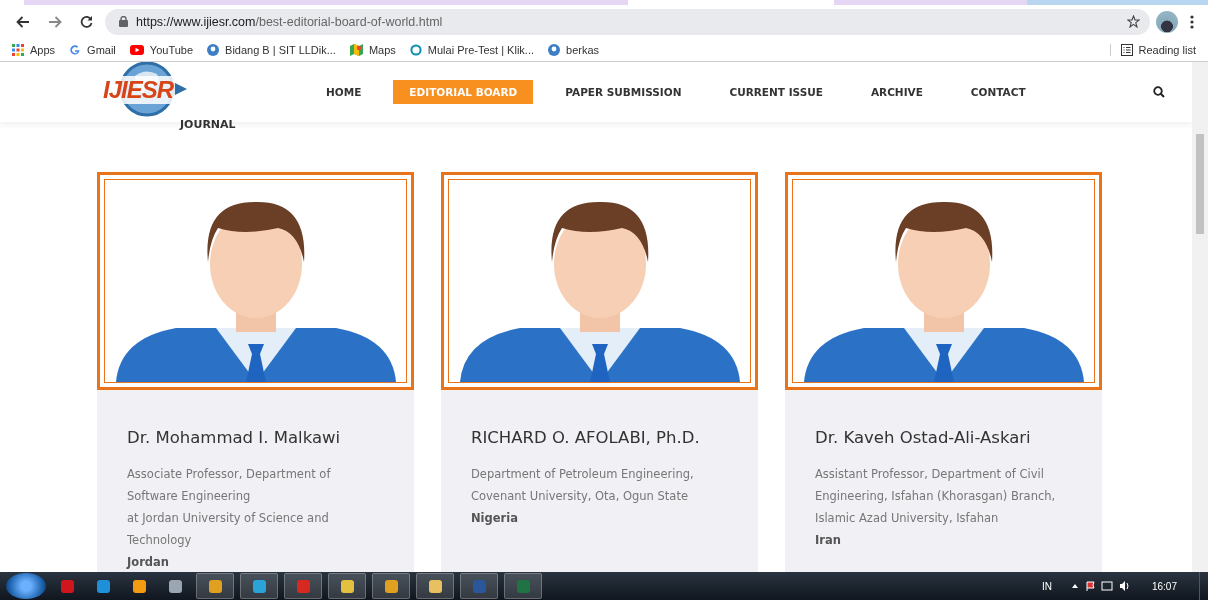  Describe the element at coordinates (136, 49) in the screenshot. I see `play-icon` at that location.